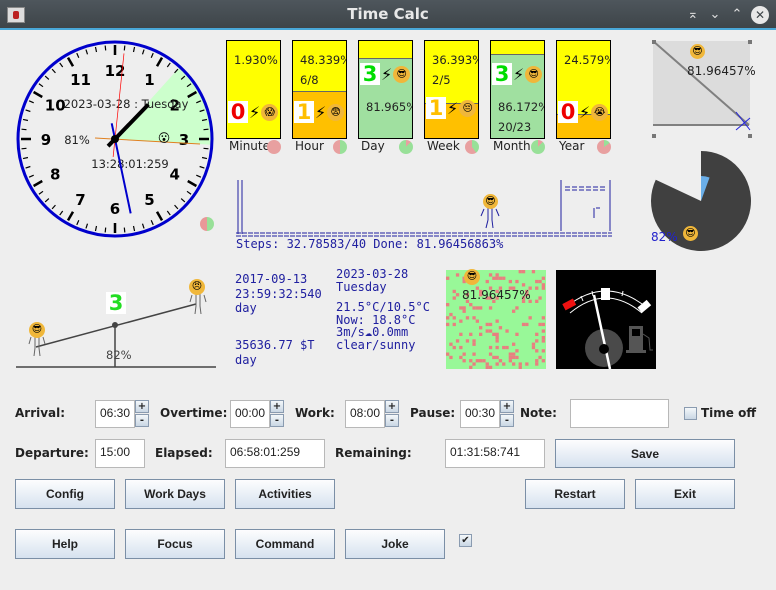 This screenshot has width=776, height=590. Describe the element at coordinates (80, 200) in the screenshot. I see `clock-number: 7` at that location.